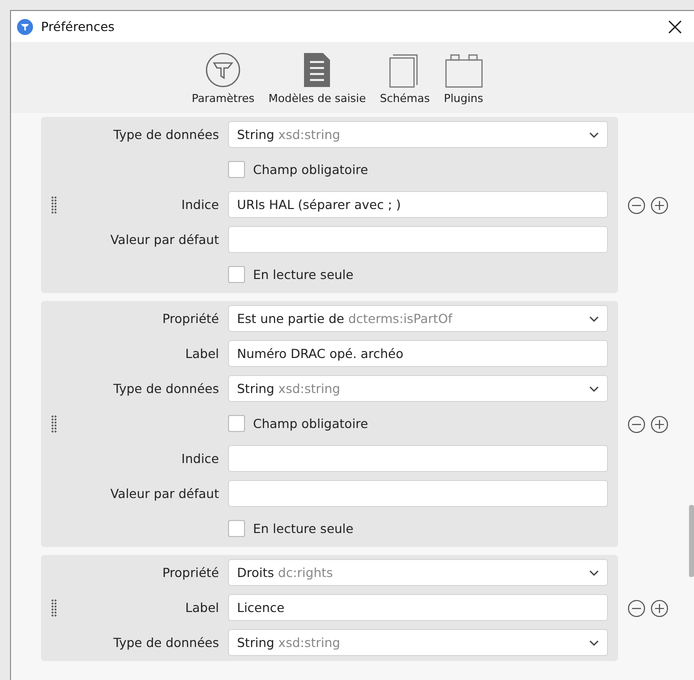 The width and height of the screenshot is (694, 680). What do you see at coordinates (405, 78) in the screenshot?
I see `toolbar-tab: Schémas` at bounding box center [405, 78].